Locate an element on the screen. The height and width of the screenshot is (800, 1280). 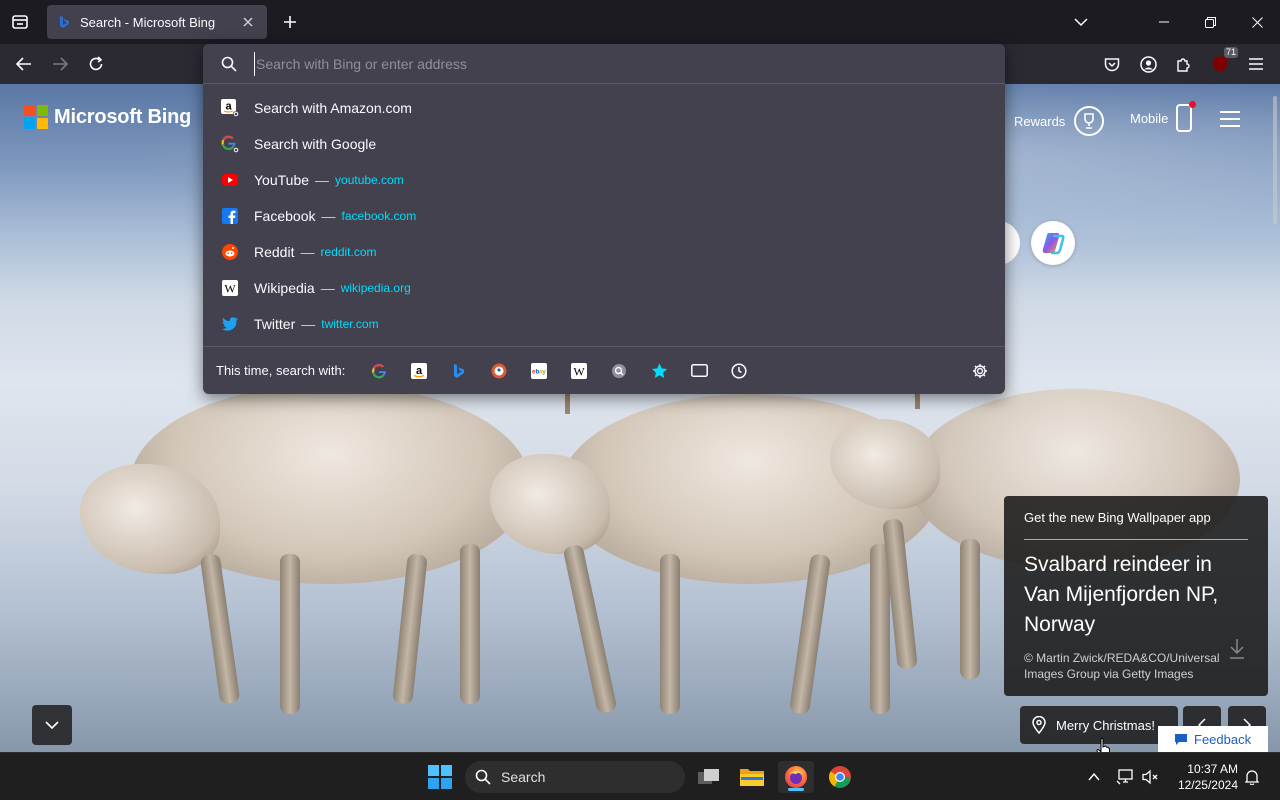
facebook-icon is located at coordinates (230, 216).